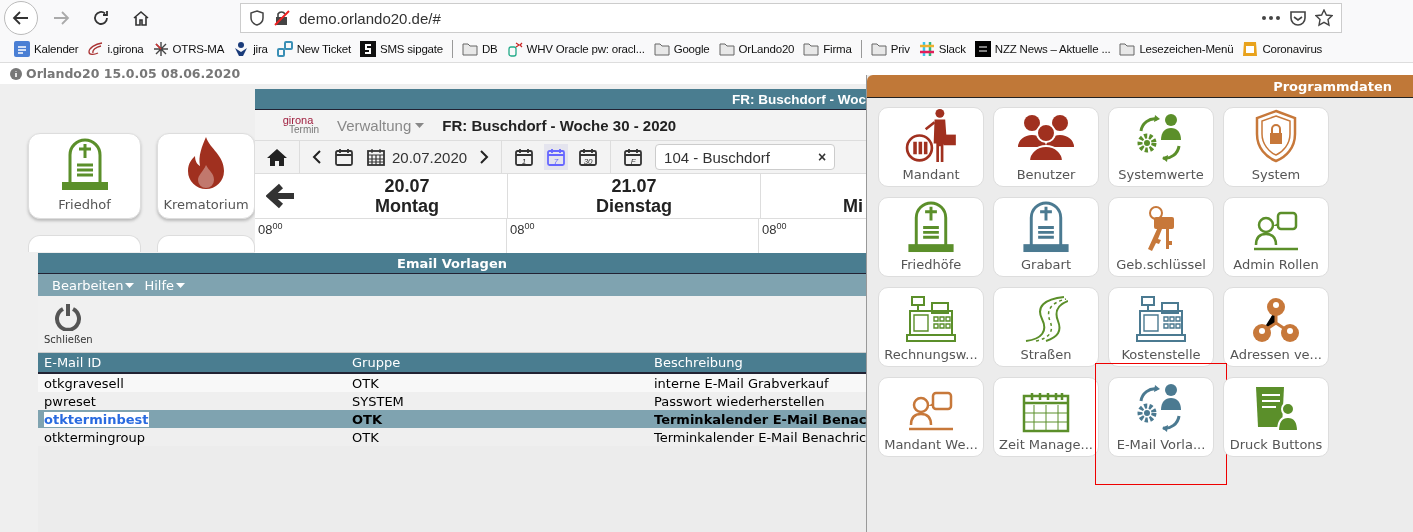 This screenshot has height=532, width=1413. I want to click on day-name: Mi, so click(853, 206).